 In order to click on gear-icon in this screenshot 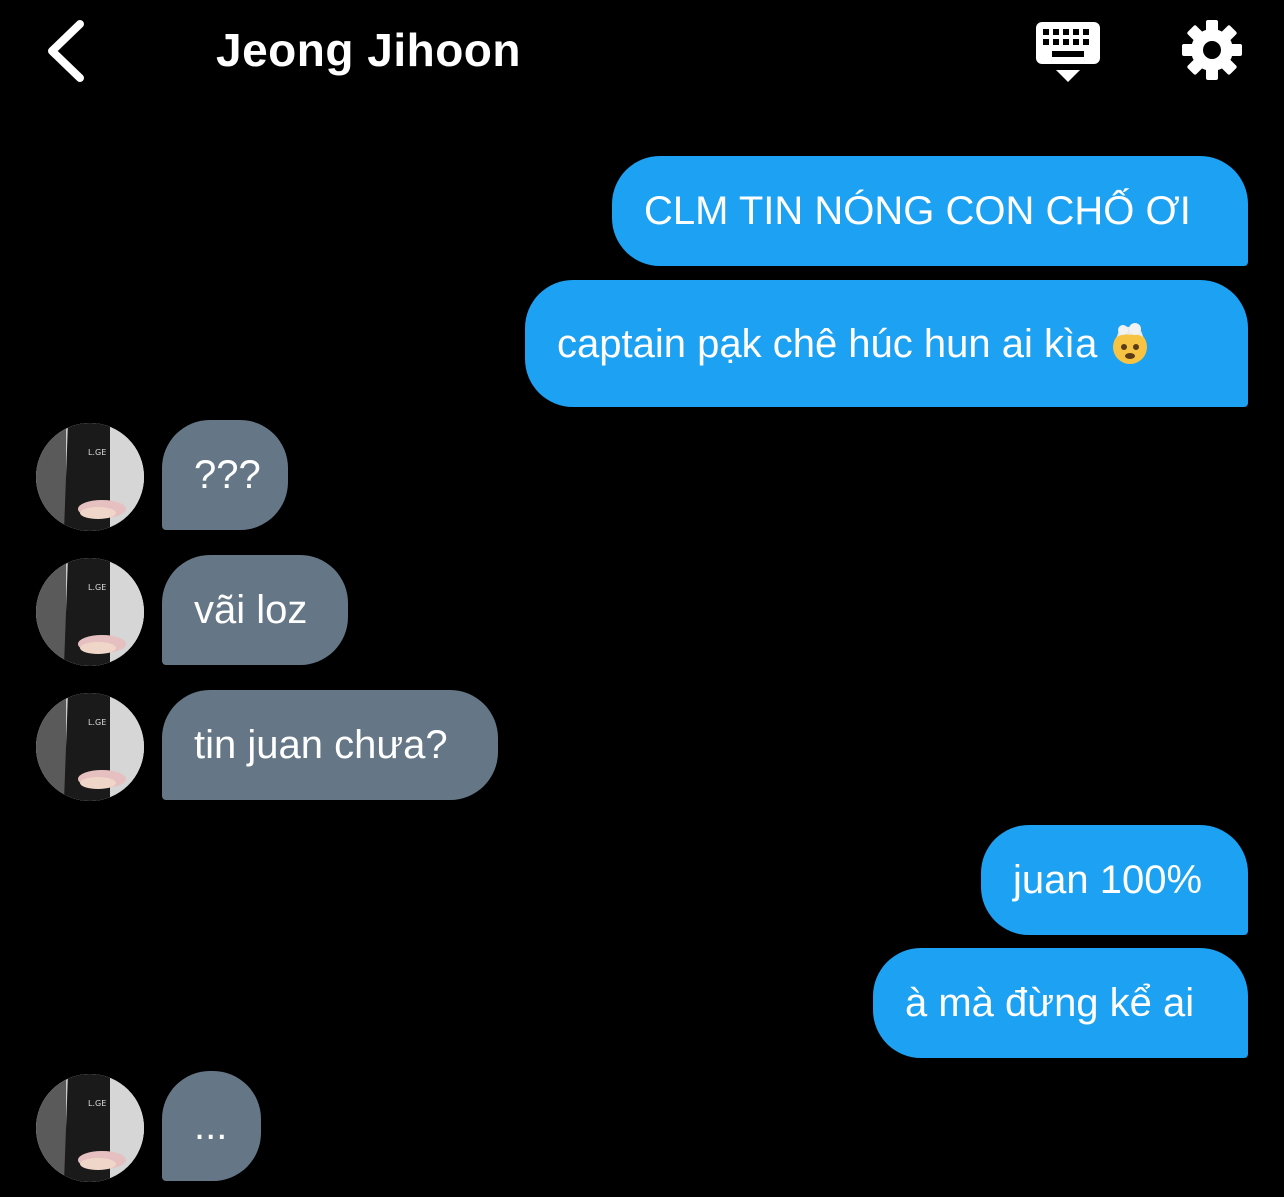, I will do `click(1212, 50)`.